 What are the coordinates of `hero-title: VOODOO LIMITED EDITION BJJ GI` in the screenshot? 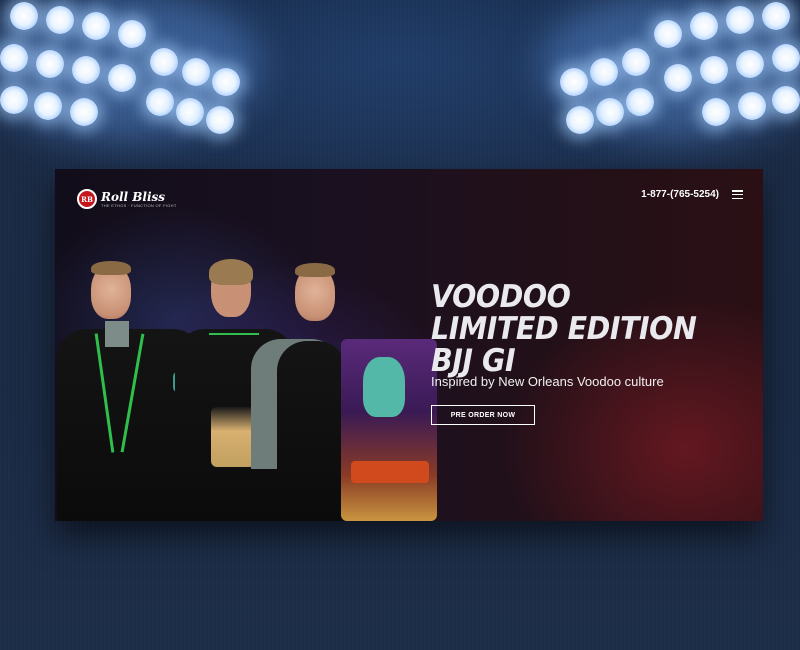 It's located at (564, 329).